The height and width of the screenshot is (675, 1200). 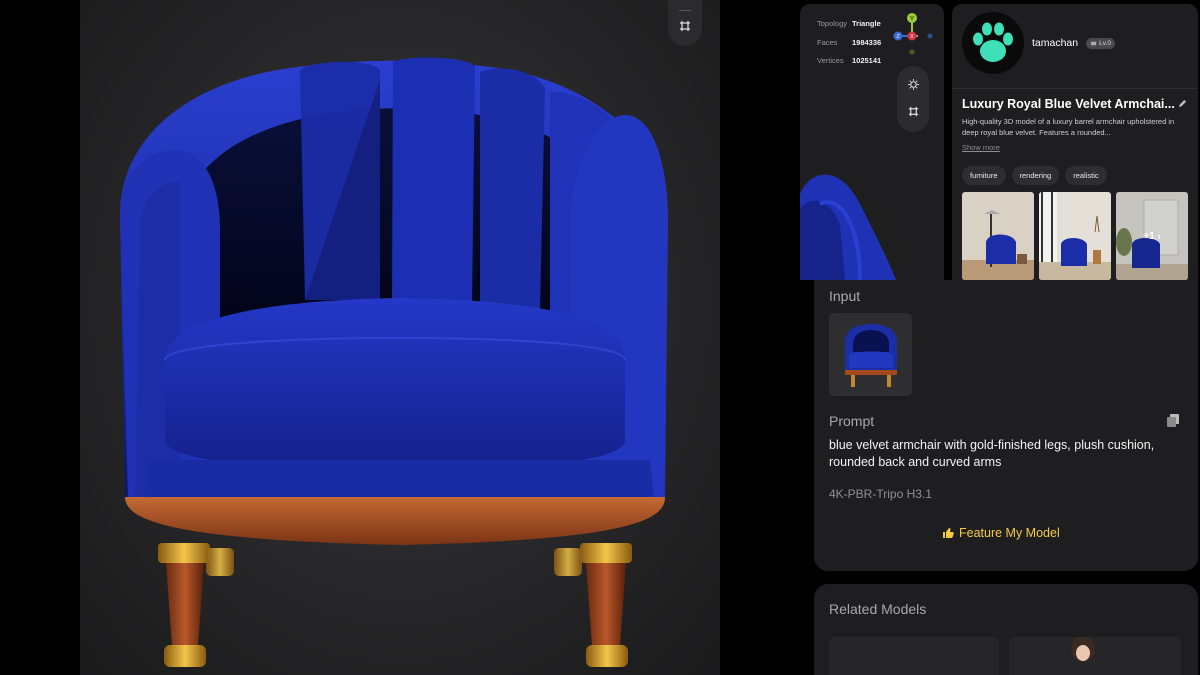 I want to click on stat-row: Faces 1984336, so click(x=849, y=43).